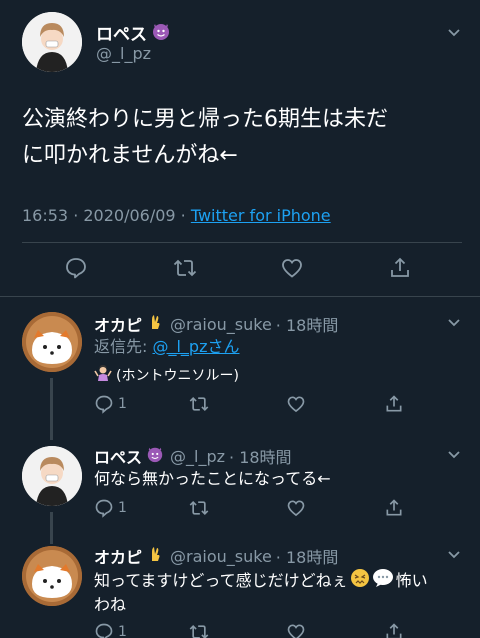 Image resolution: width=480 pixels, height=638 pixels. What do you see at coordinates (205, 119) in the screenshot?
I see `tweet-text-line: 公演終わりに男と帰った6期生は未だ` at bounding box center [205, 119].